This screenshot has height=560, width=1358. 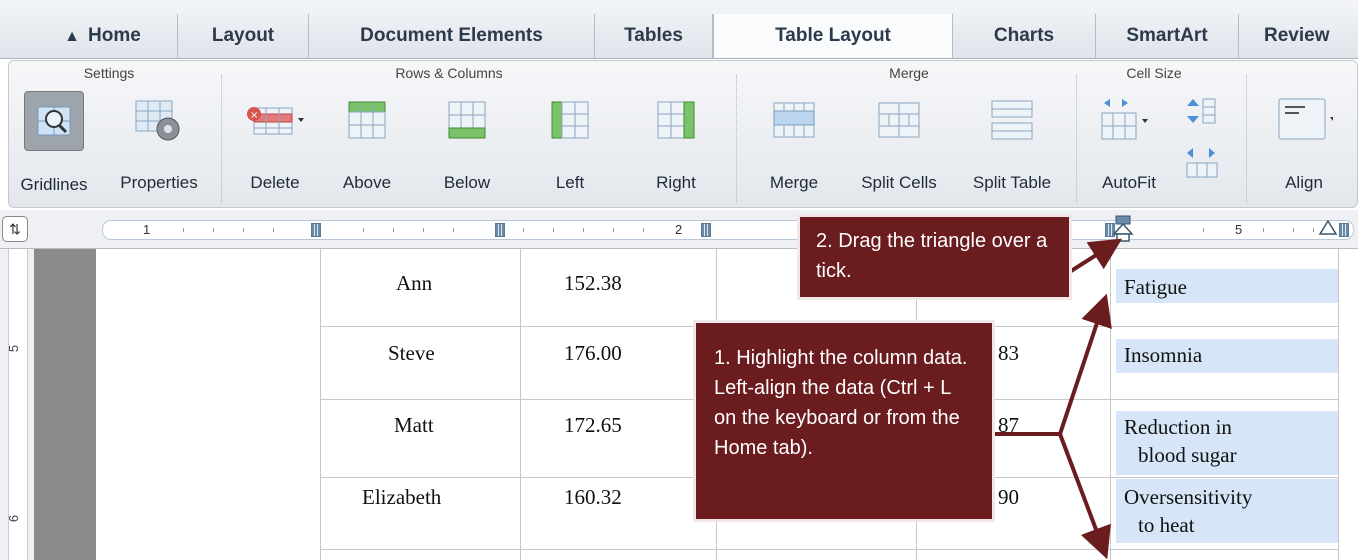 What do you see at coordinates (1084, 496) in the screenshot?
I see `arrow-down` at bounding box center [1084, 496].